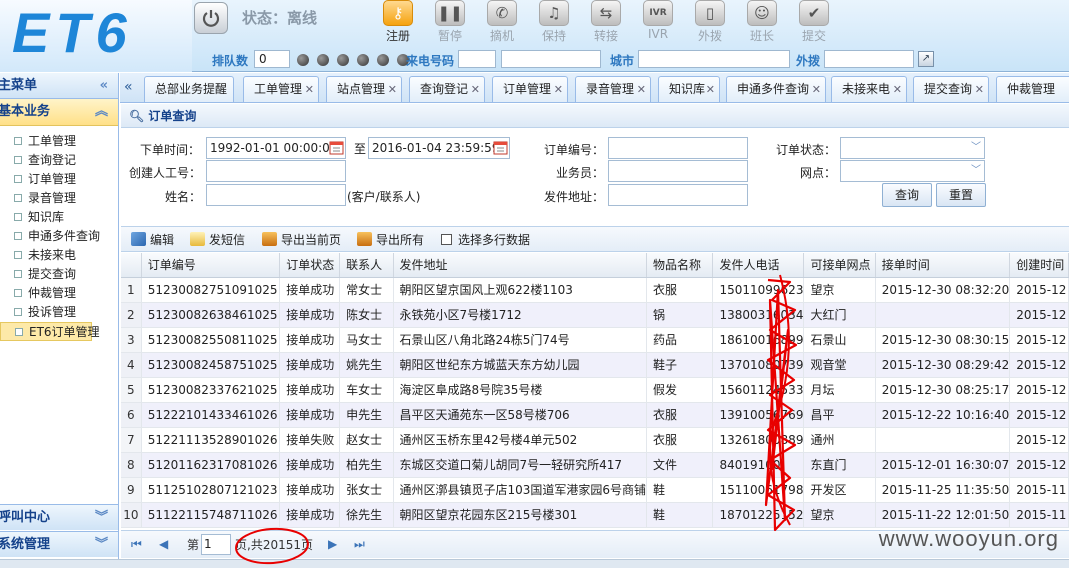 This screenshot has height=568, width=1069. I want to click on column-header: 物品名称, so click(680, 265).